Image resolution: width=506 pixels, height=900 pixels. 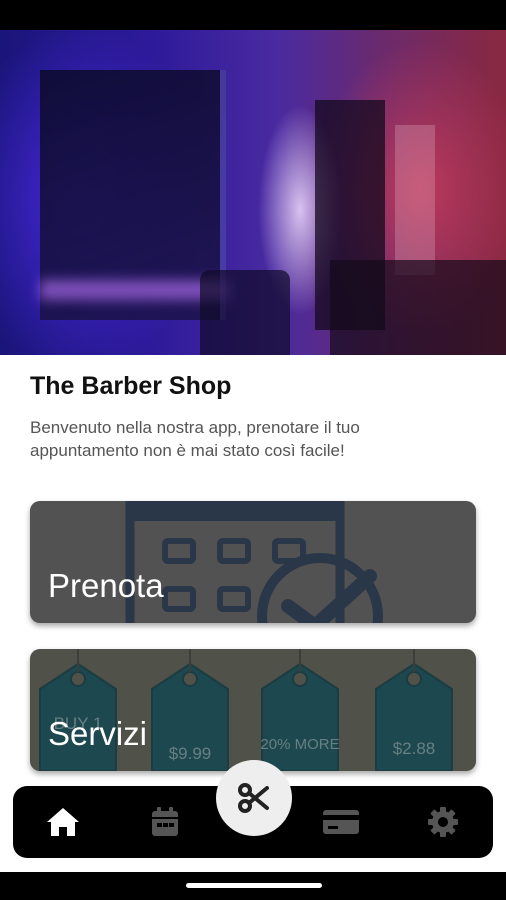 I want to click on credit-card-icon, so click(x=341, y=822).